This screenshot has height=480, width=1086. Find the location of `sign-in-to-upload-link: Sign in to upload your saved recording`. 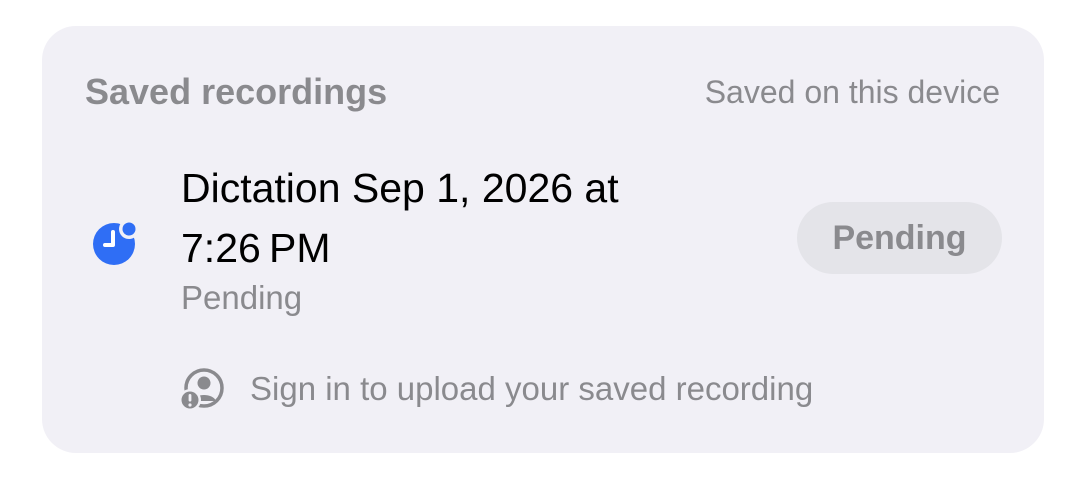

sign-in-to-upload-link: Sign in to upload your saved recording is located at coordinates (496, 389).